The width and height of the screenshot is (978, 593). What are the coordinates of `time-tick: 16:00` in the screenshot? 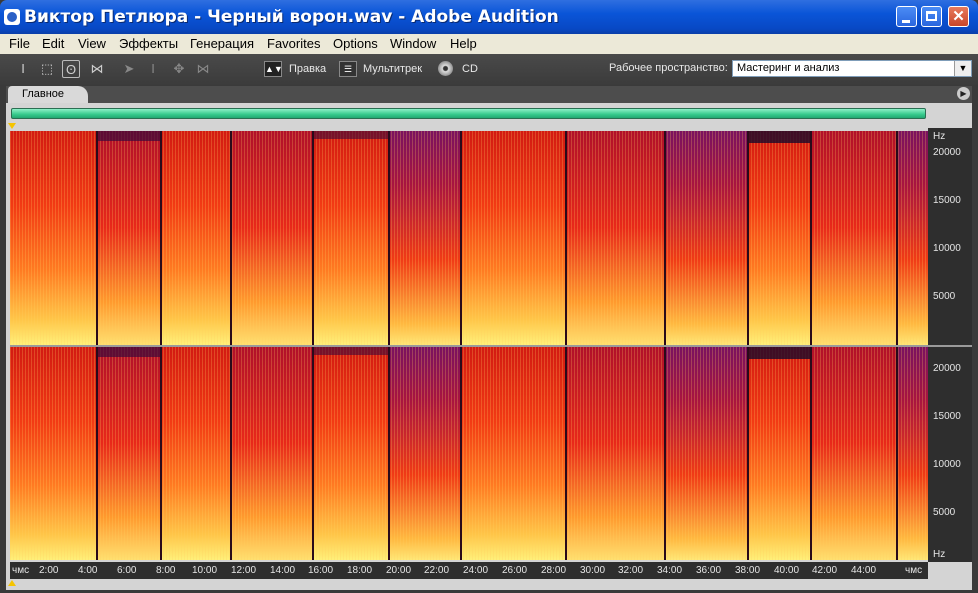 It's located at (321, 570).